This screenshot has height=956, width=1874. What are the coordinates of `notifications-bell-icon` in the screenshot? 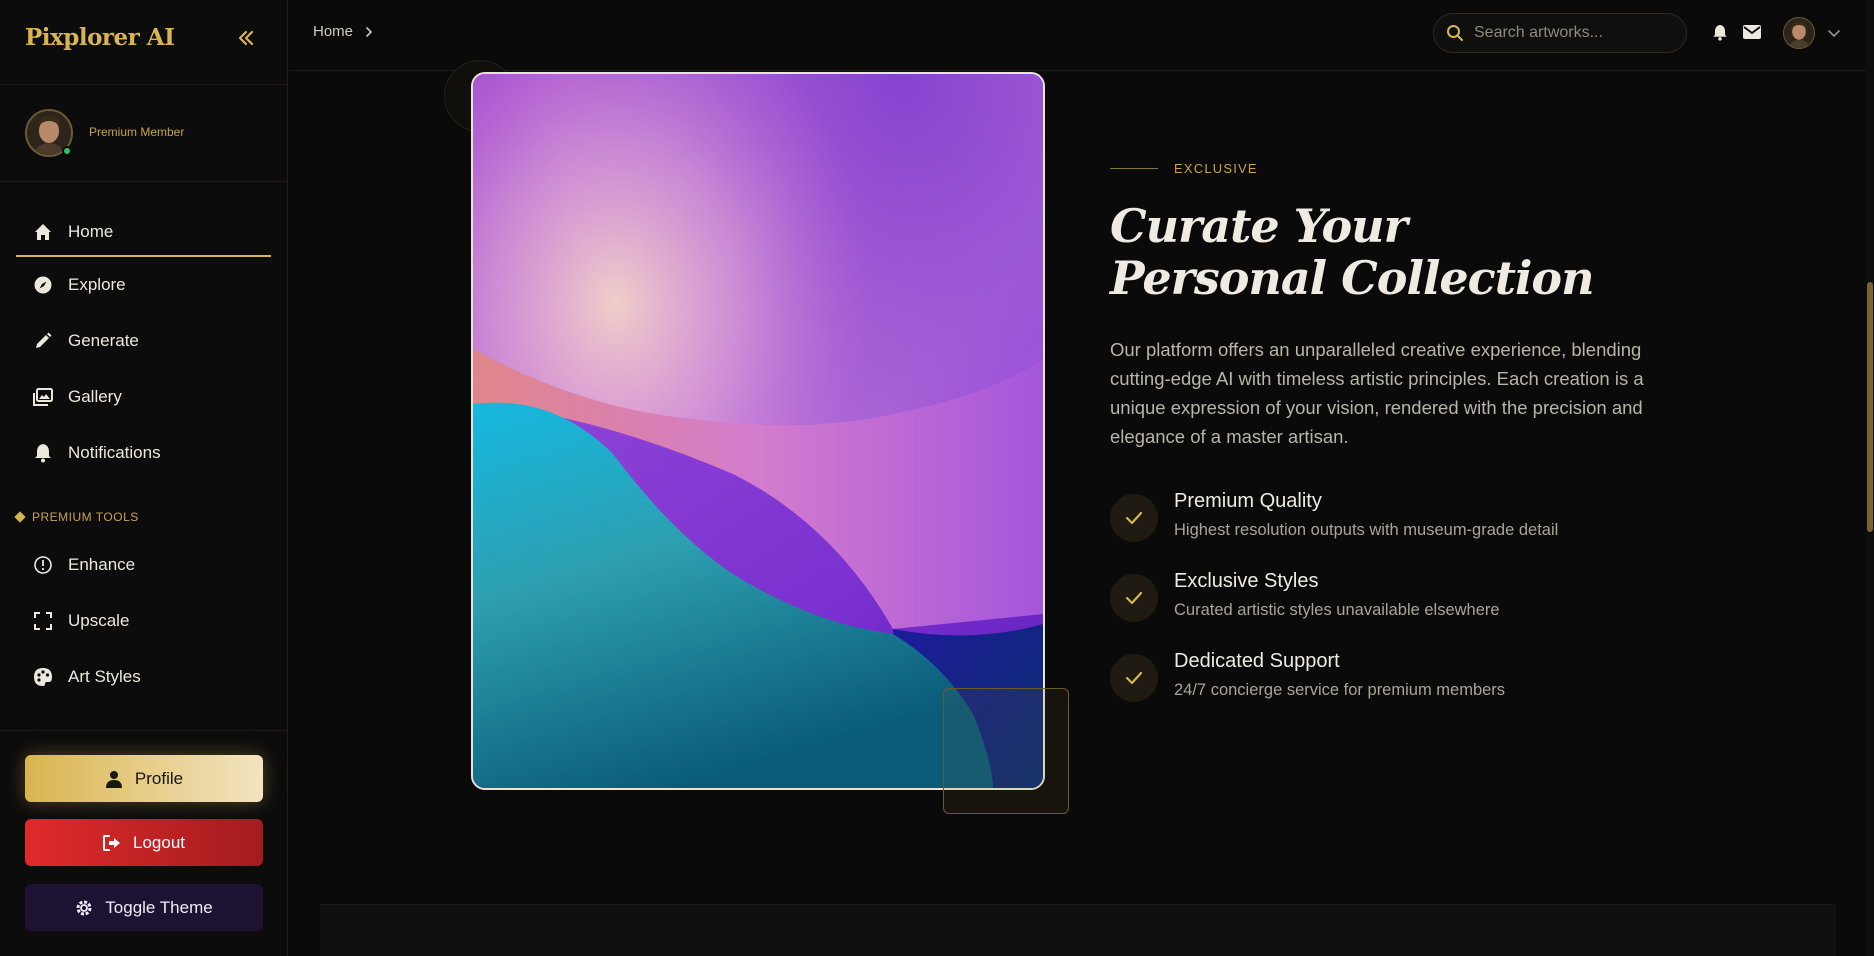 It's located at (1720, 32).